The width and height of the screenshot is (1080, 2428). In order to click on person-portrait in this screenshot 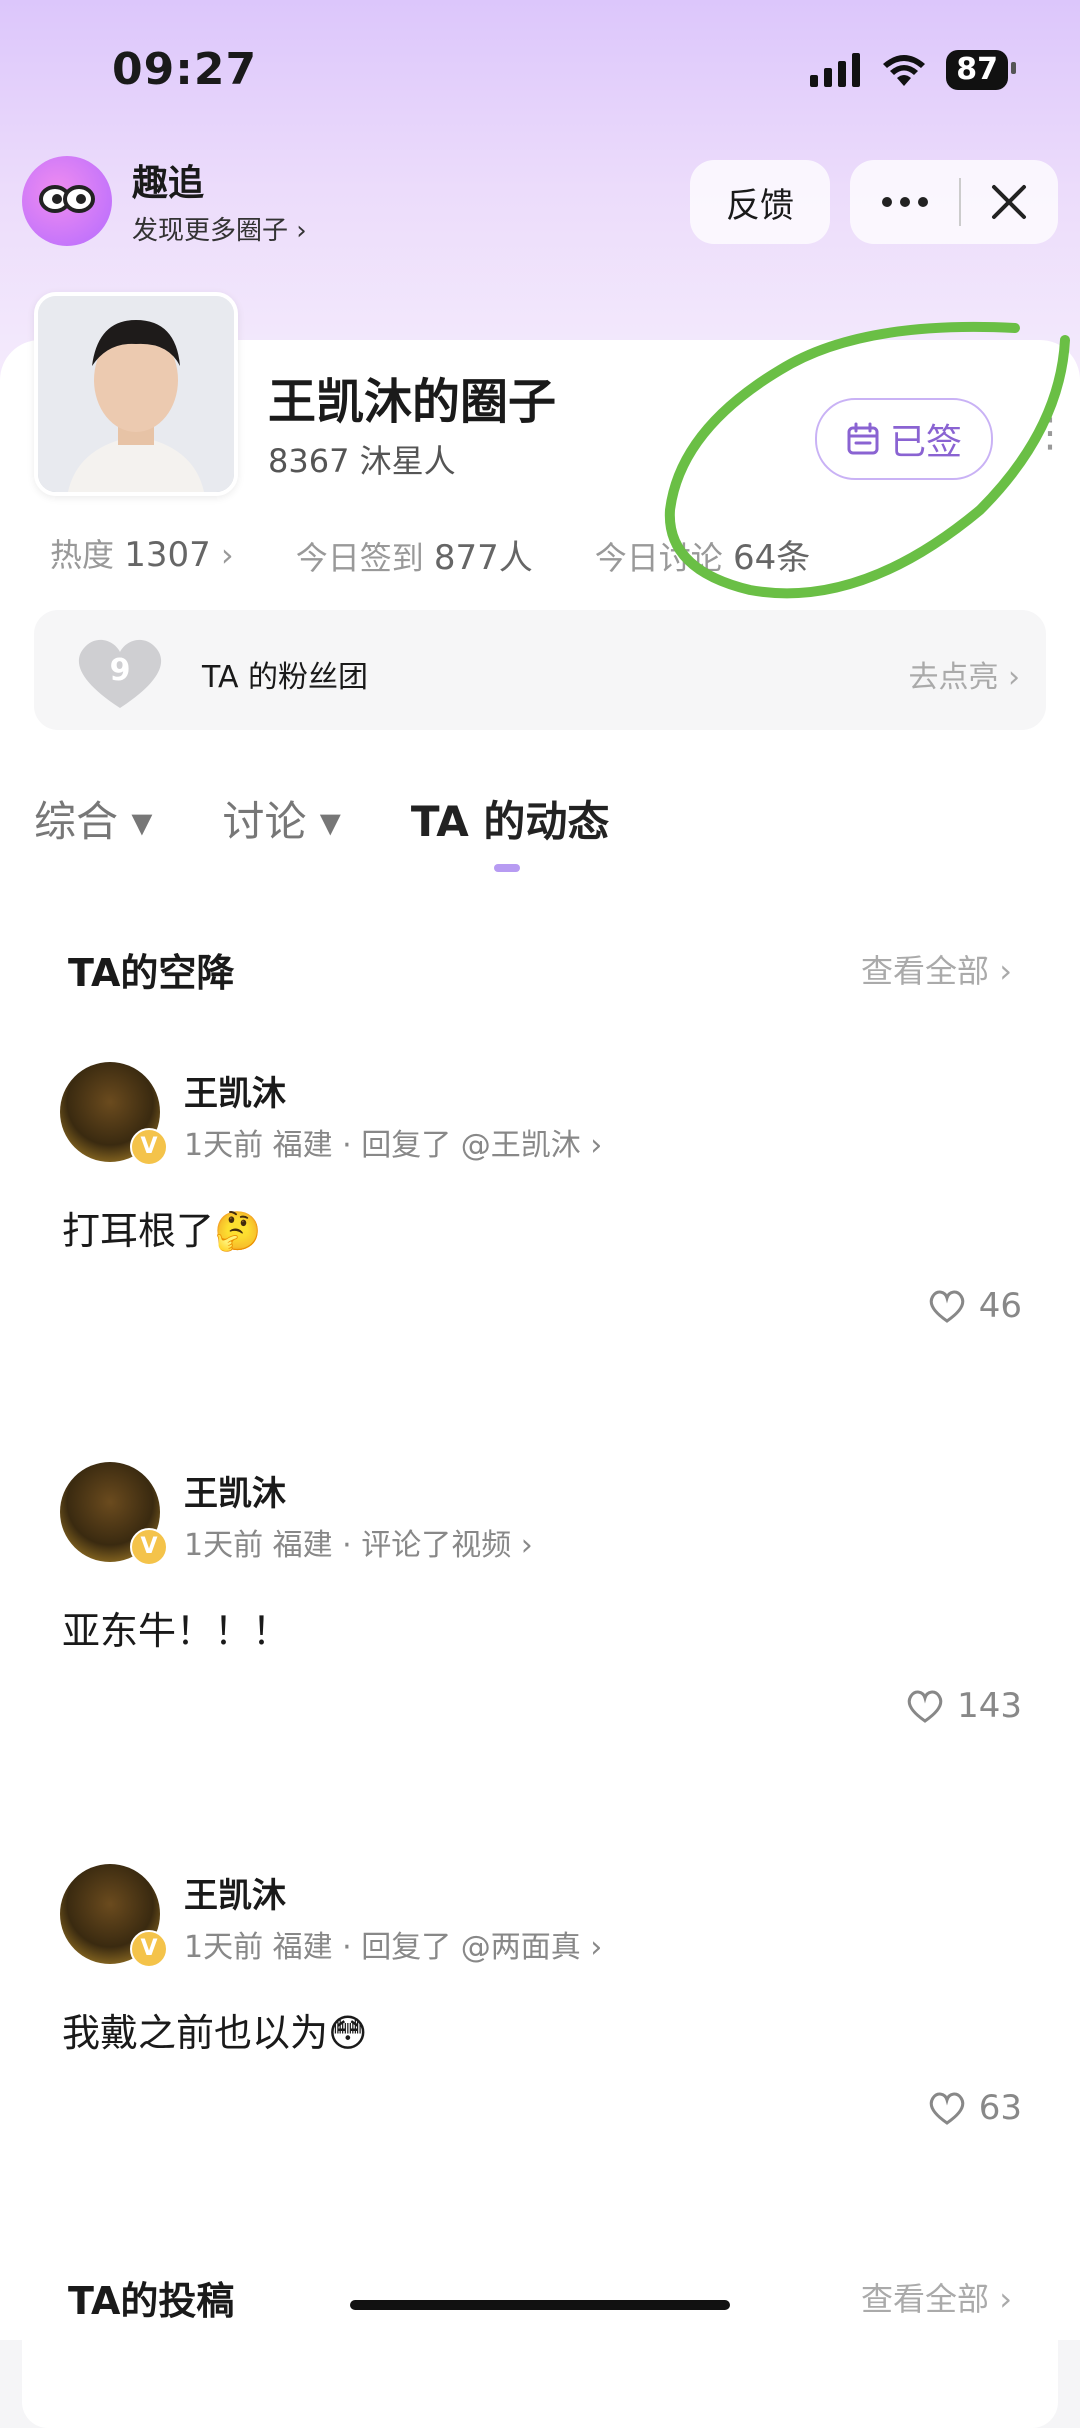, I will do `click(136, 394)`.